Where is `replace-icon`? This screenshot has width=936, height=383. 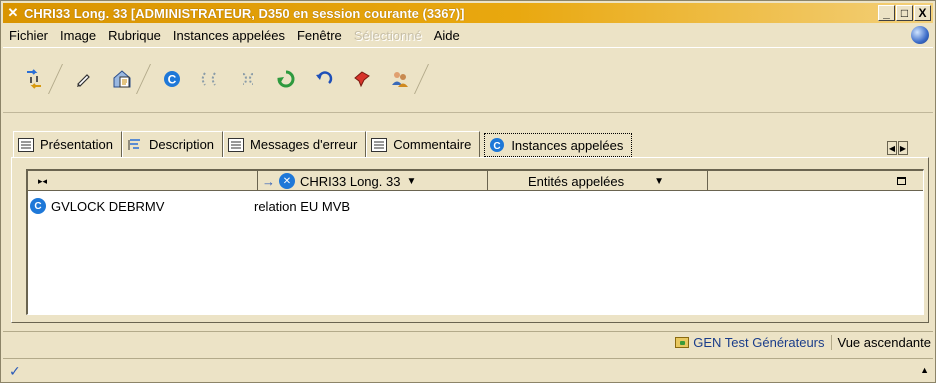 replace-icon is located at coordinates (248, 79).